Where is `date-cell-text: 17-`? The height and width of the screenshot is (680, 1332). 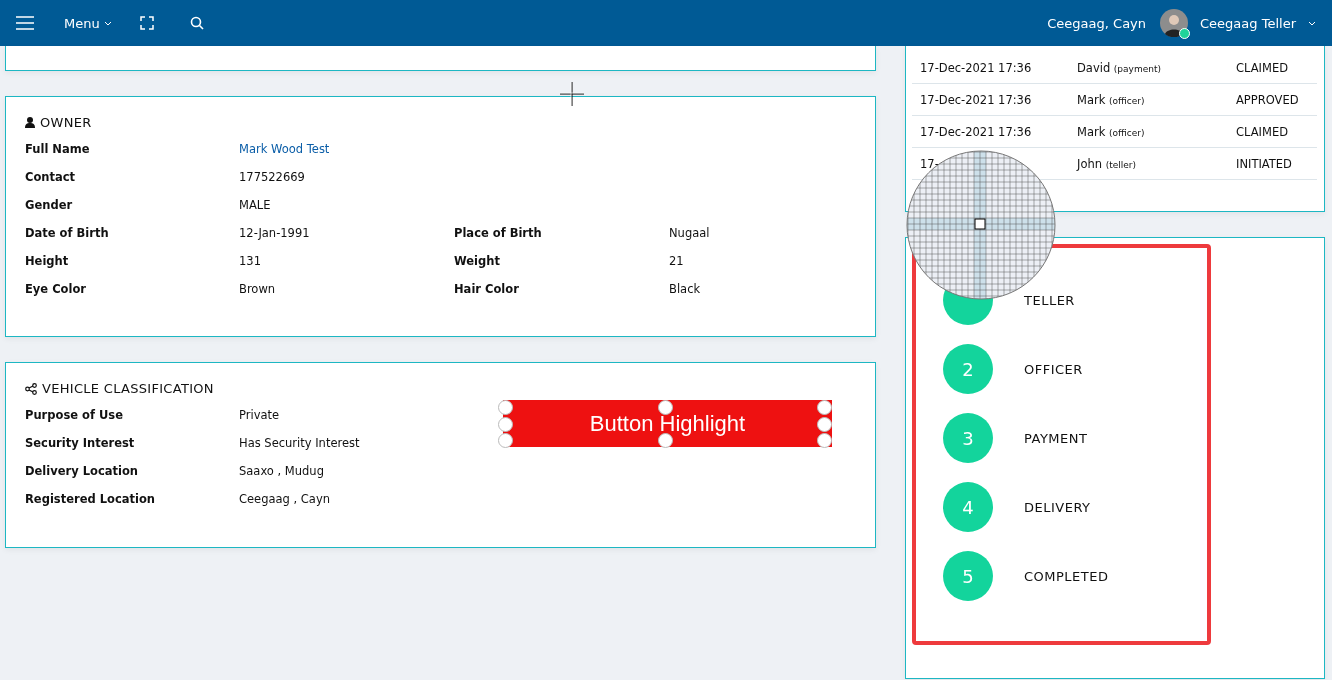
date-cell-text: 17- is located at coordinates (930, 163).